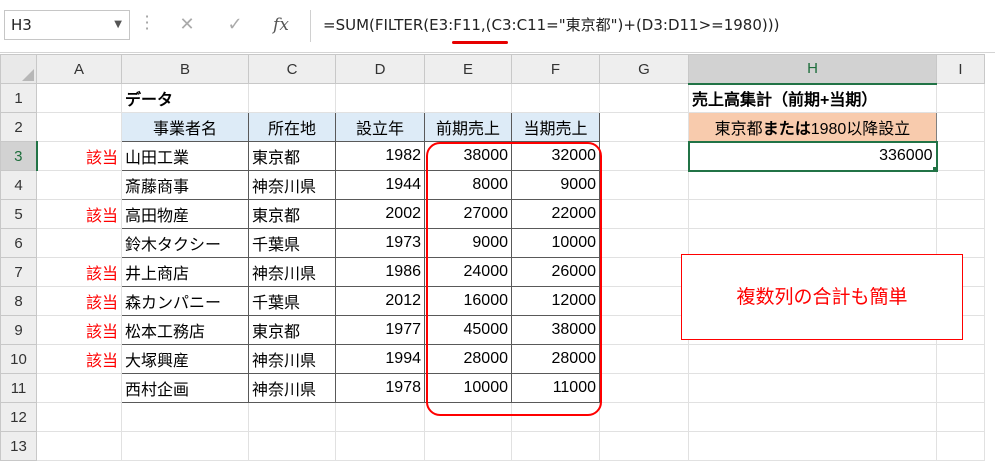 This screenshot has height=463, width=995. Describe the element at coordinates (380, 272) in the screenshot. I see `record-year: 1986` at that location.